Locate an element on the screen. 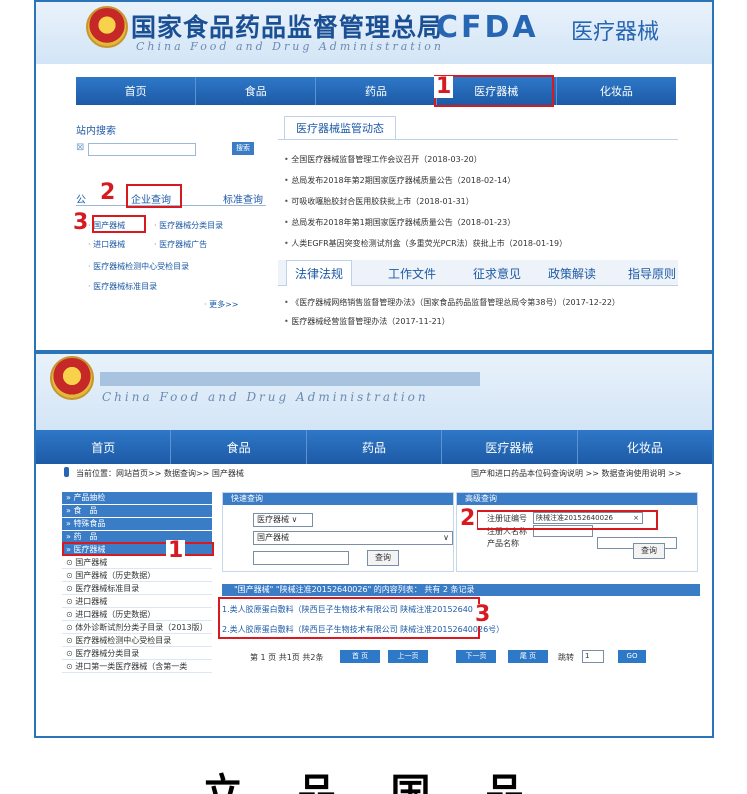 This screenshot has height=794, width=747. next-page-button: 下一页 is located at coordinates (476, 656).